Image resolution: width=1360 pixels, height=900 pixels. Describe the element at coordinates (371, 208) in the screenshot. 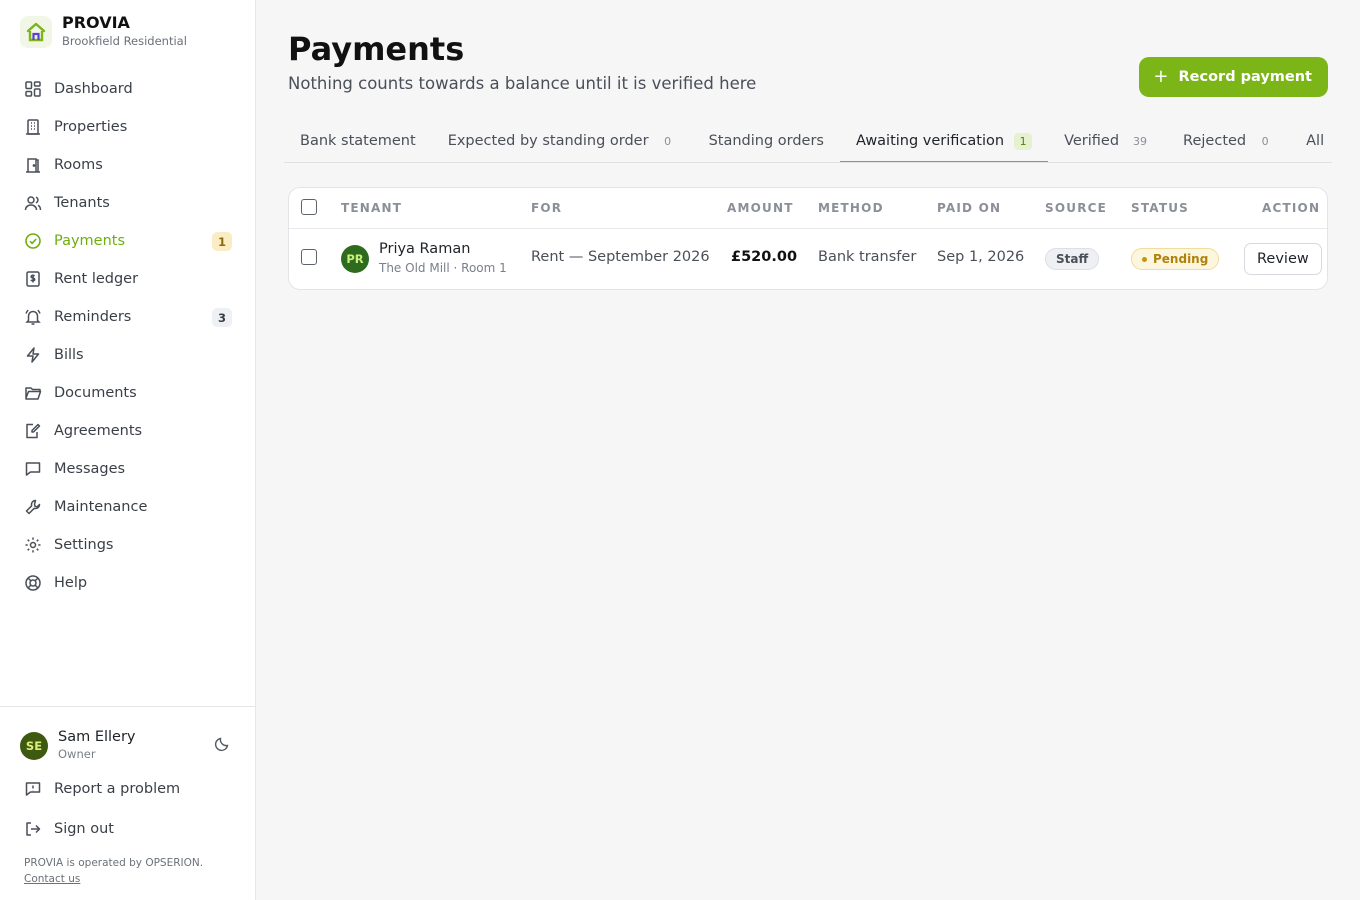

I see `col-tenant: TENANT` at that location.